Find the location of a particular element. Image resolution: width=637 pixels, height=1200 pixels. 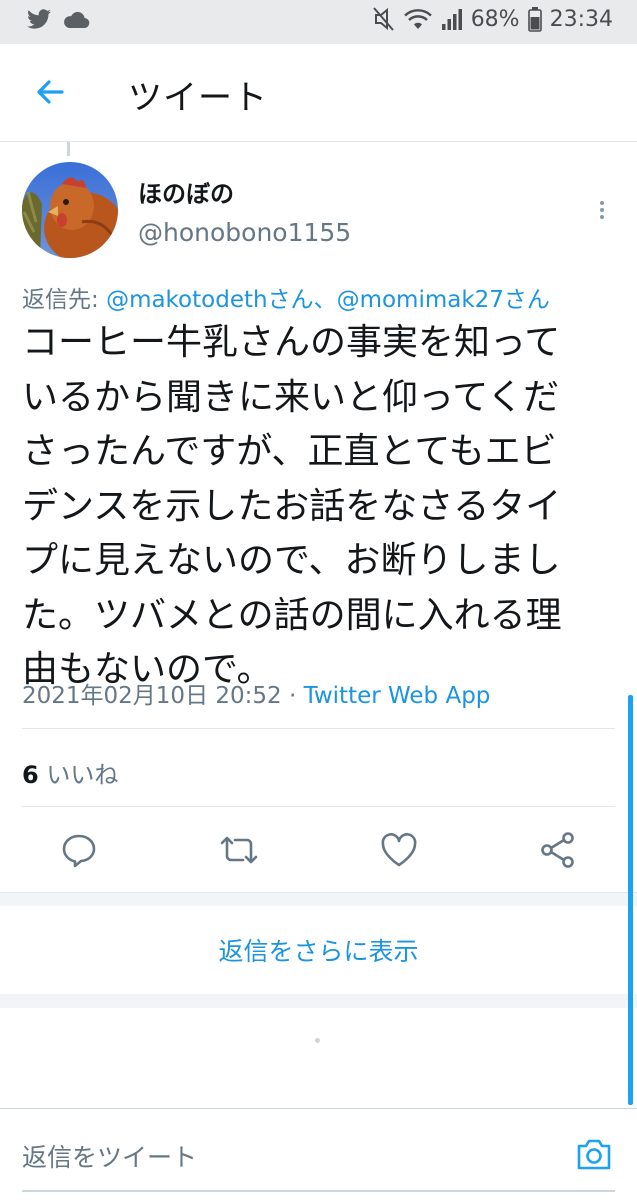

chicken-avatar-image is located at coordinates (70, 210).